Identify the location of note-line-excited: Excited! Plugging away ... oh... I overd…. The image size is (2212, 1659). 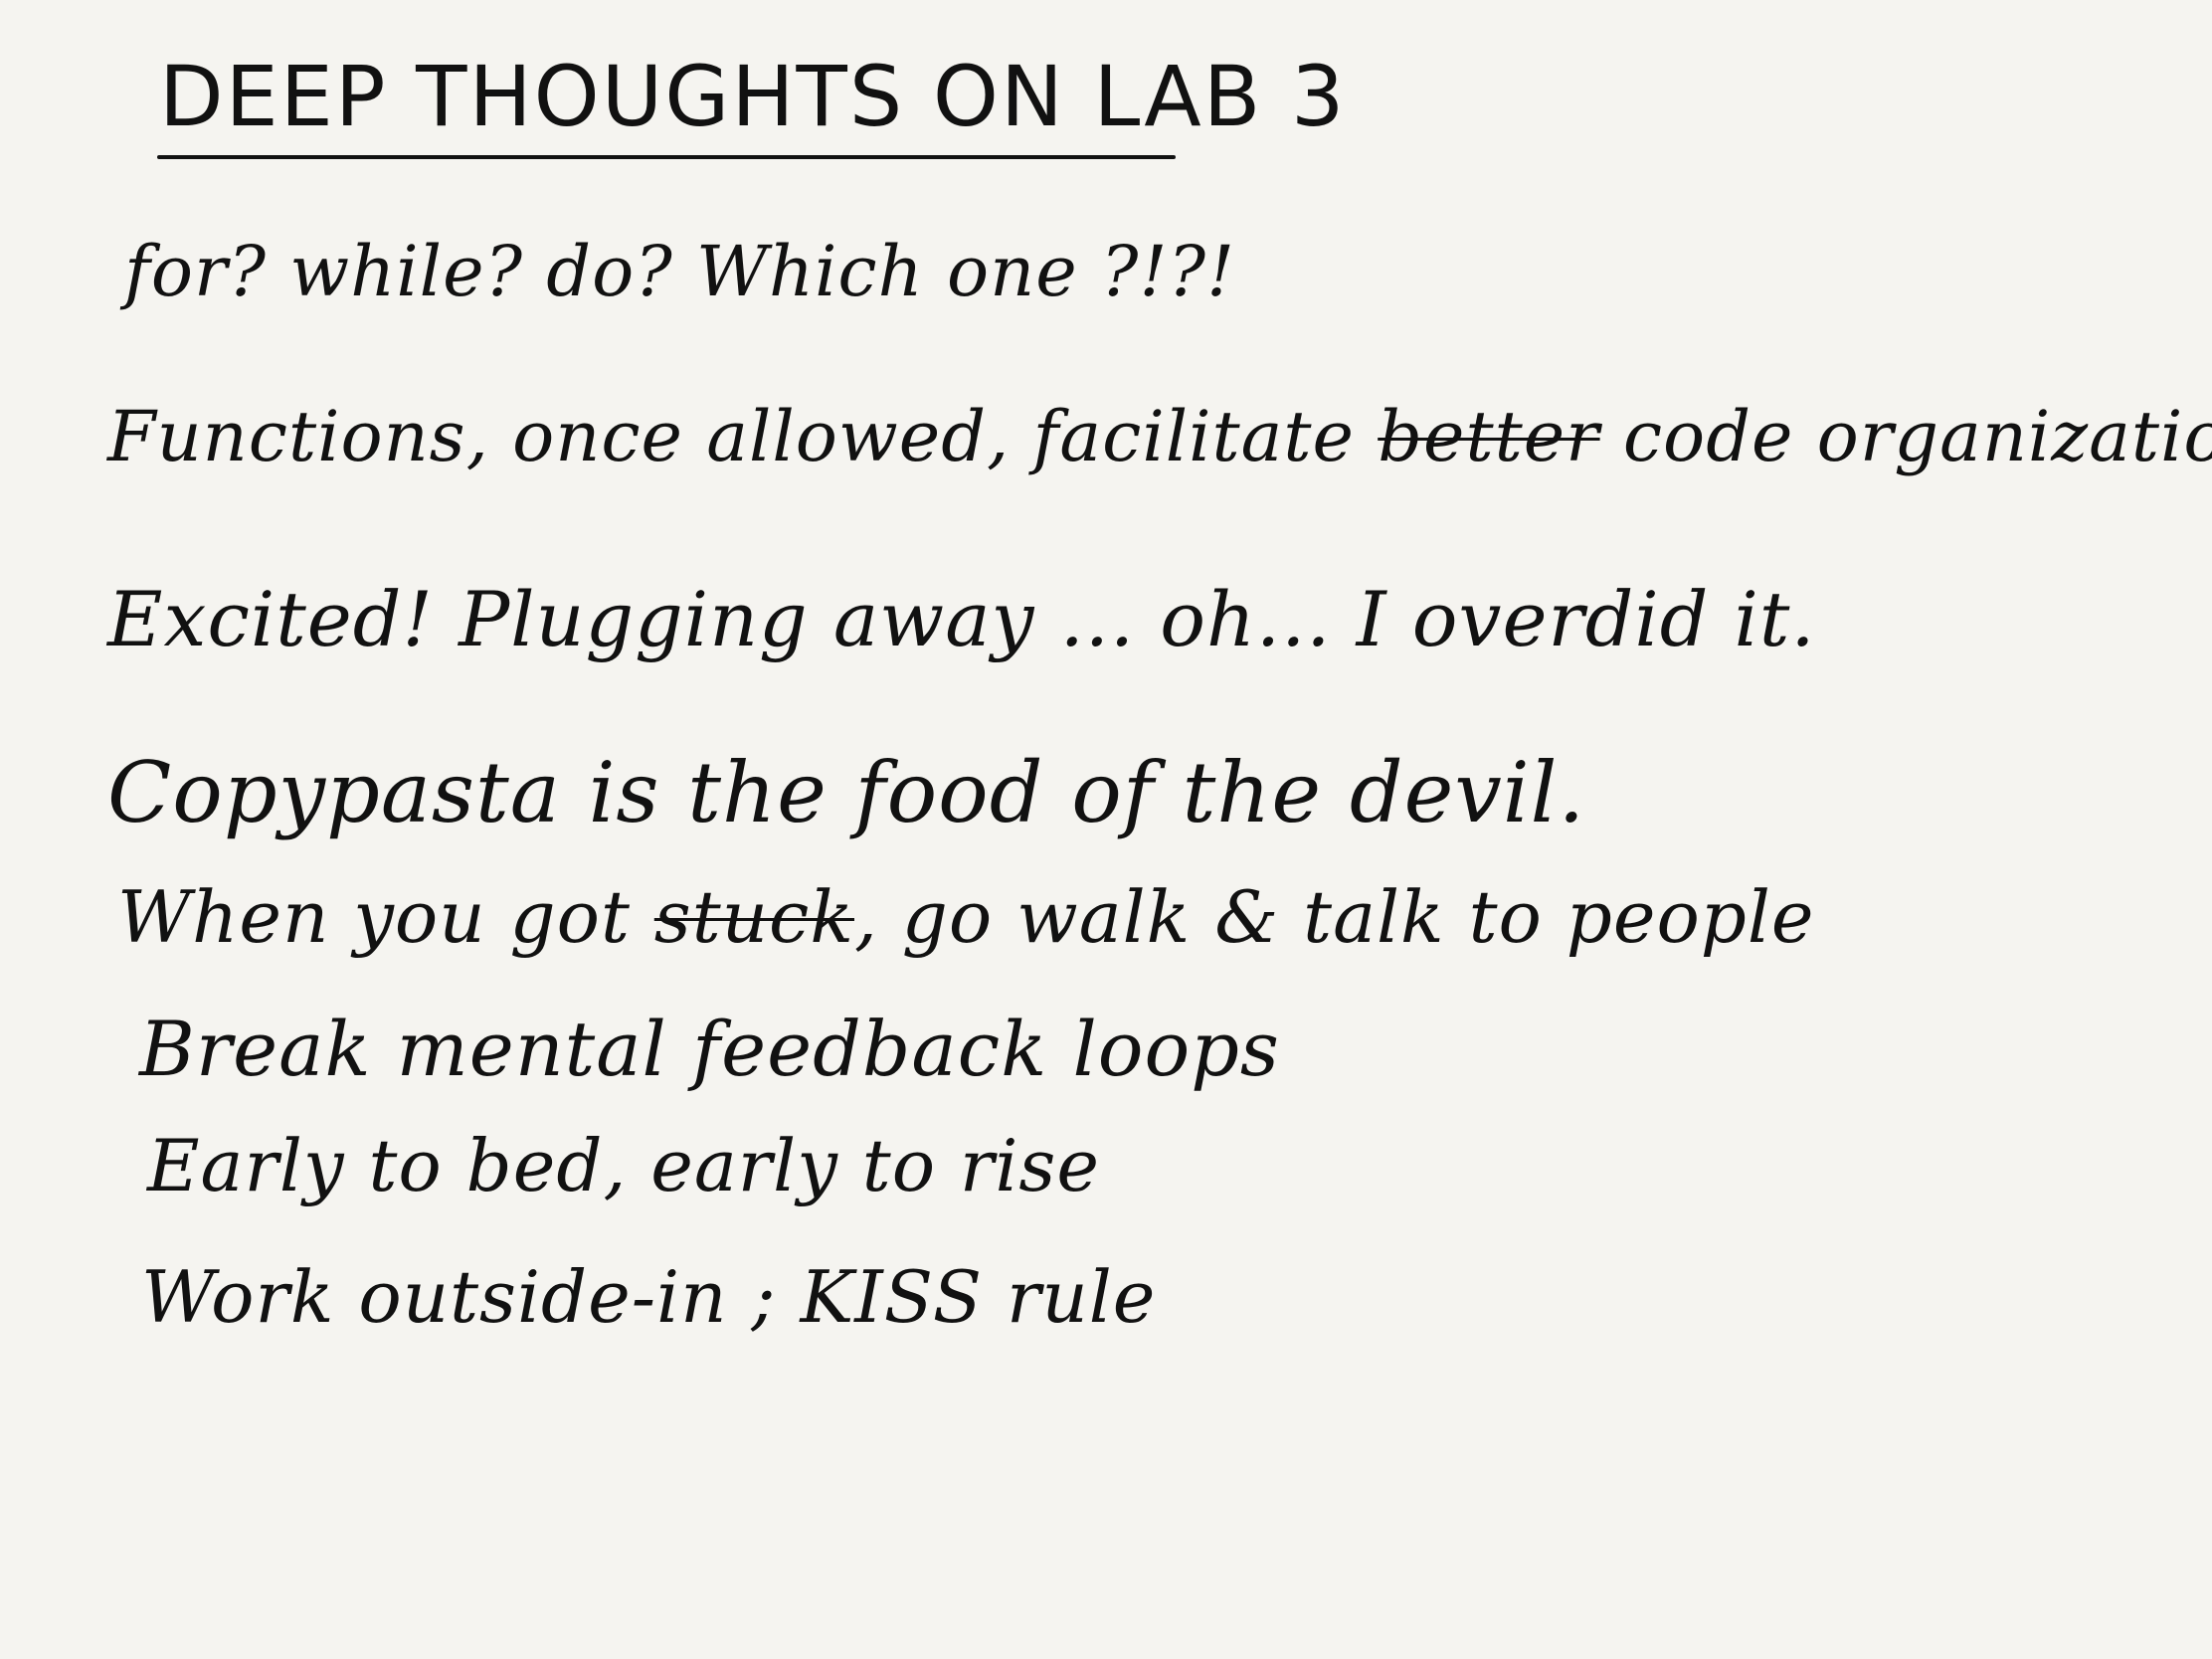
(961, 619).